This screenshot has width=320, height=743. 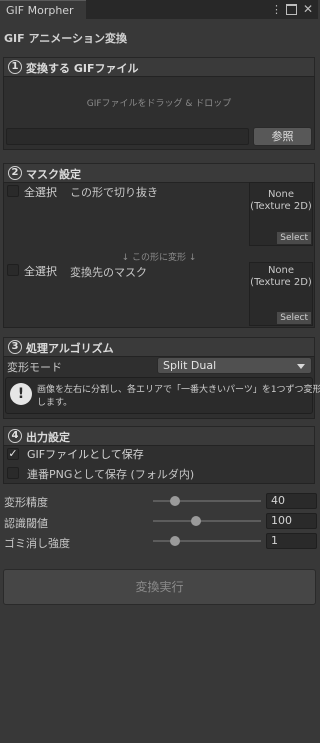 I want to click on precision-slider-thumb, so click(x=174, y=501).